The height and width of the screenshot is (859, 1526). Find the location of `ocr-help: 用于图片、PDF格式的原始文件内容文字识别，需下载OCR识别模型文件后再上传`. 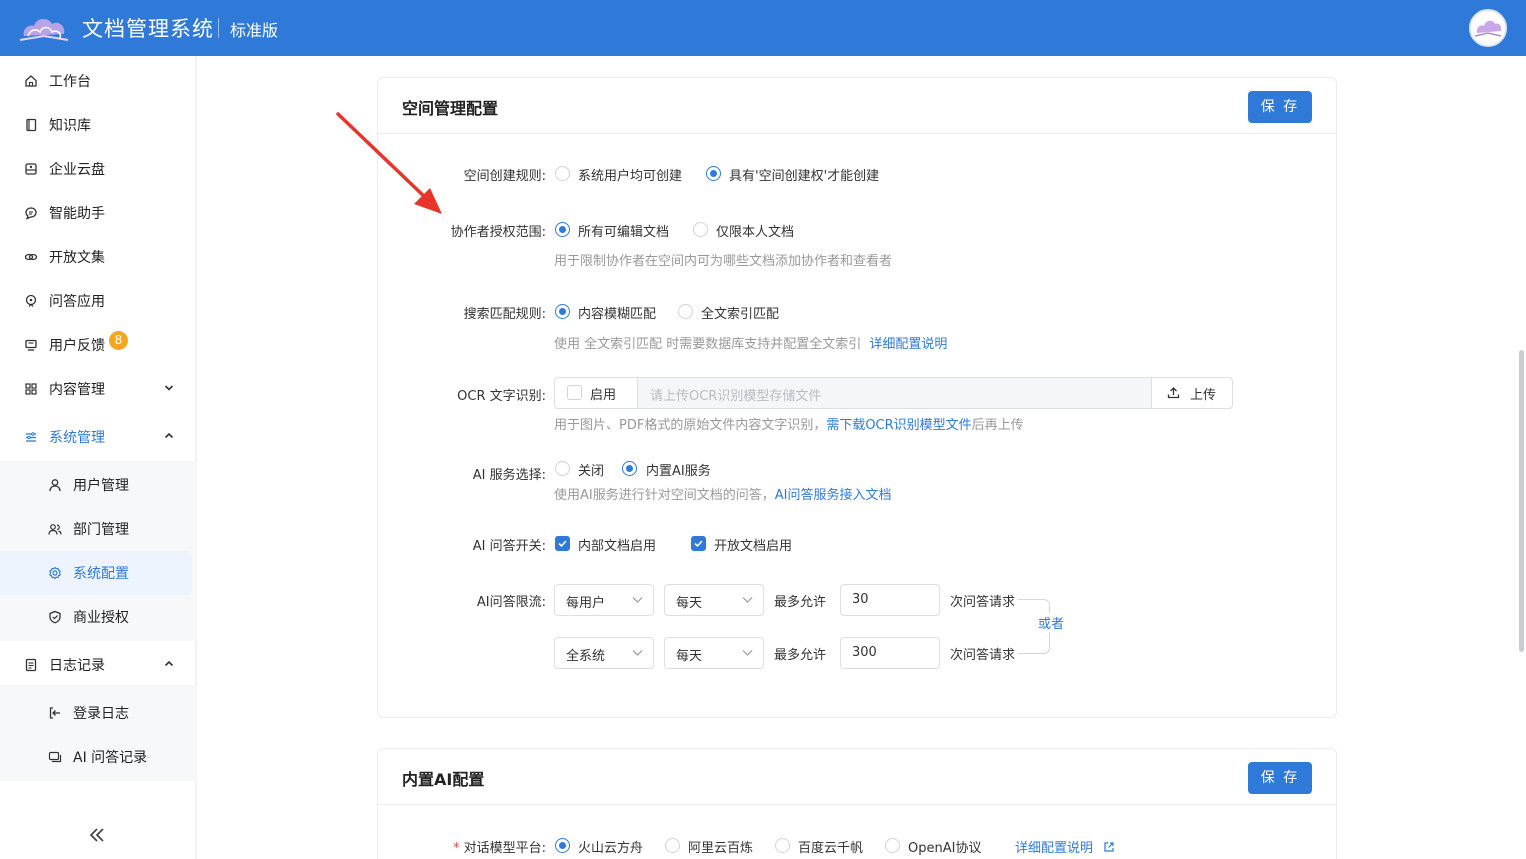

ocr-help: 用于图片、PDF格式的原始文件内容文字识别，需下载OCR识别模型文件后再上传 is located at coordinates (789, 423).